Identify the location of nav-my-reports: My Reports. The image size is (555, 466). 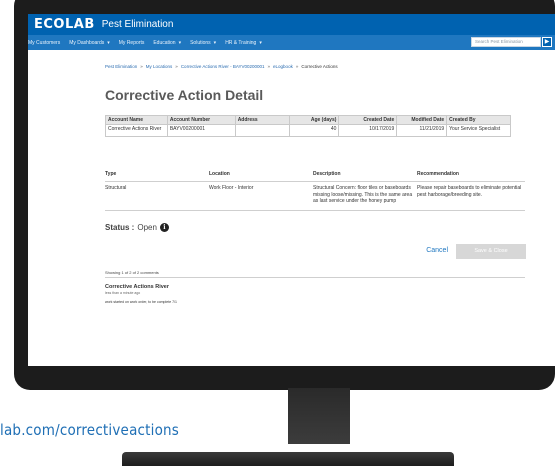
(132, 43).